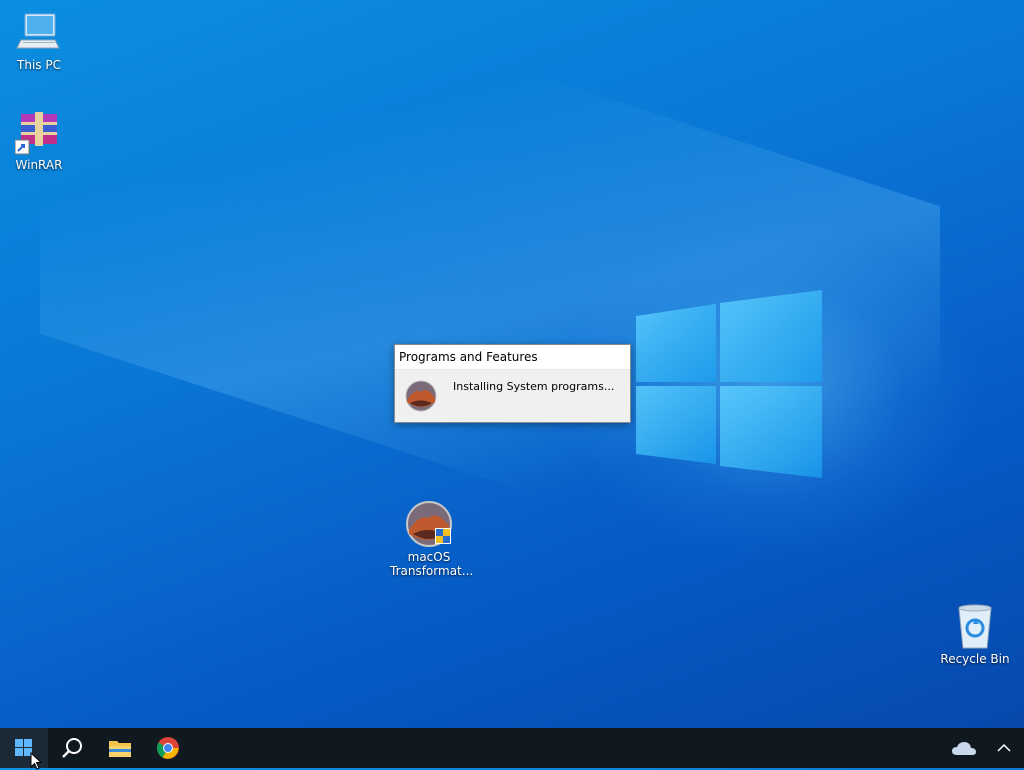  I want to click on desktop-icon-recycle-bin: Recycle Bin, so click(975, 634).